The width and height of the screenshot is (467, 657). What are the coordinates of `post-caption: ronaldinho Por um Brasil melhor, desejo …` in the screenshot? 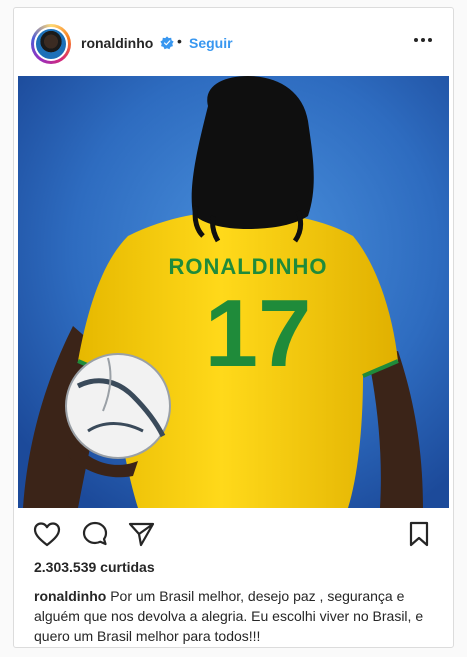 It's located at (236, 616).